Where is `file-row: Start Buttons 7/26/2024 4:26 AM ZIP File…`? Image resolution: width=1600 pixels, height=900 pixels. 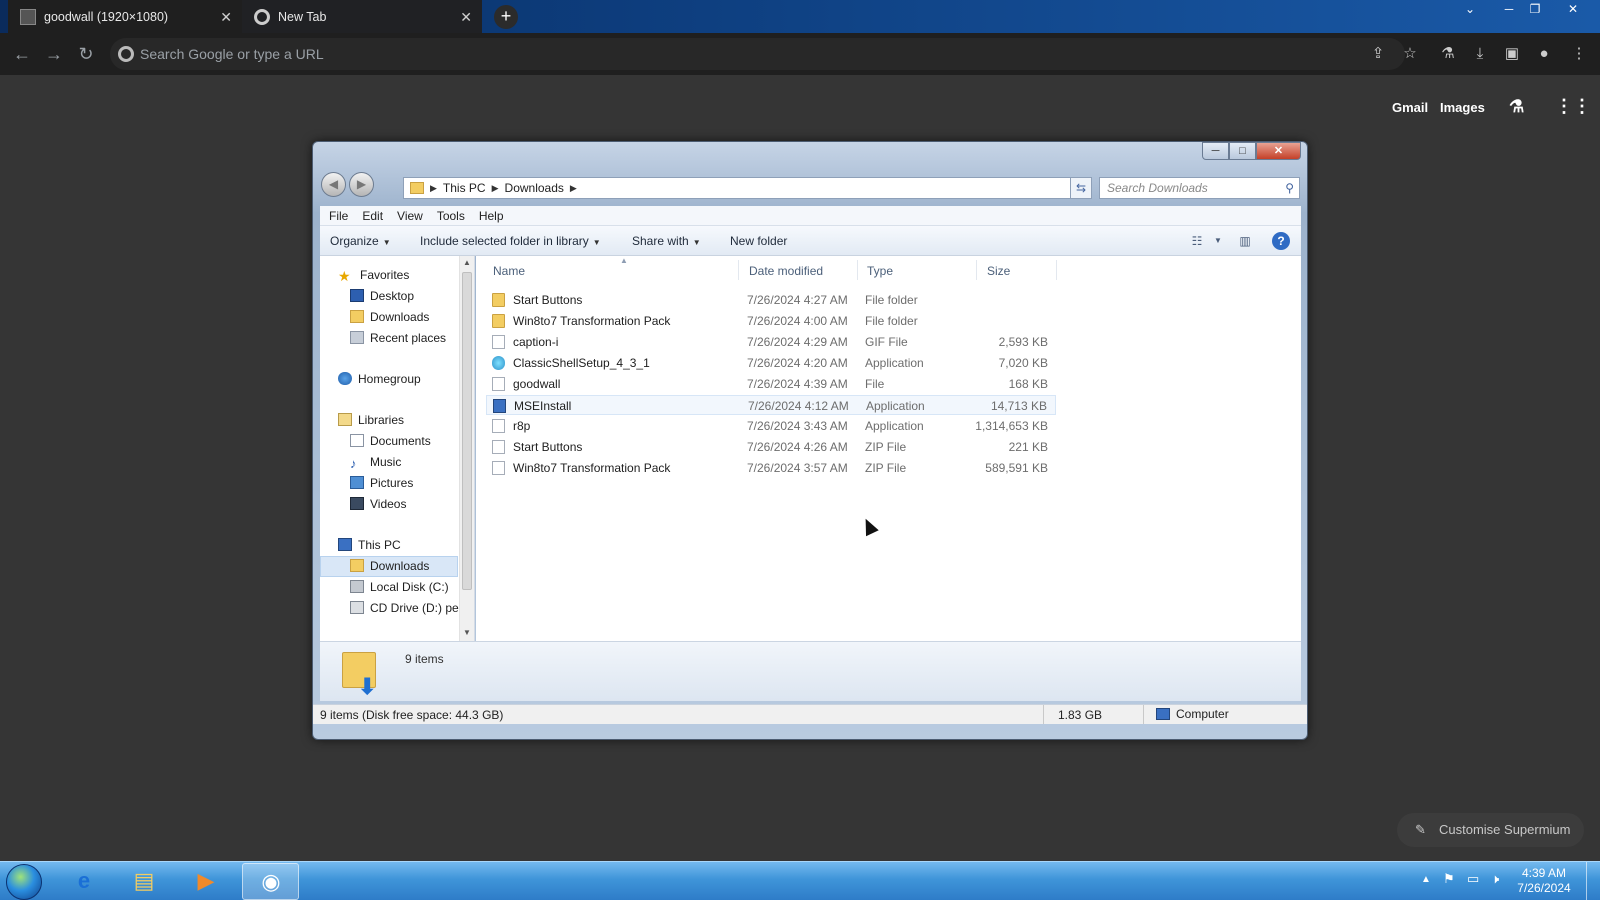
file-row: Start Buttons 7/26/2024 4:26 AM ZIP File… is located at coordinates (771, 447).